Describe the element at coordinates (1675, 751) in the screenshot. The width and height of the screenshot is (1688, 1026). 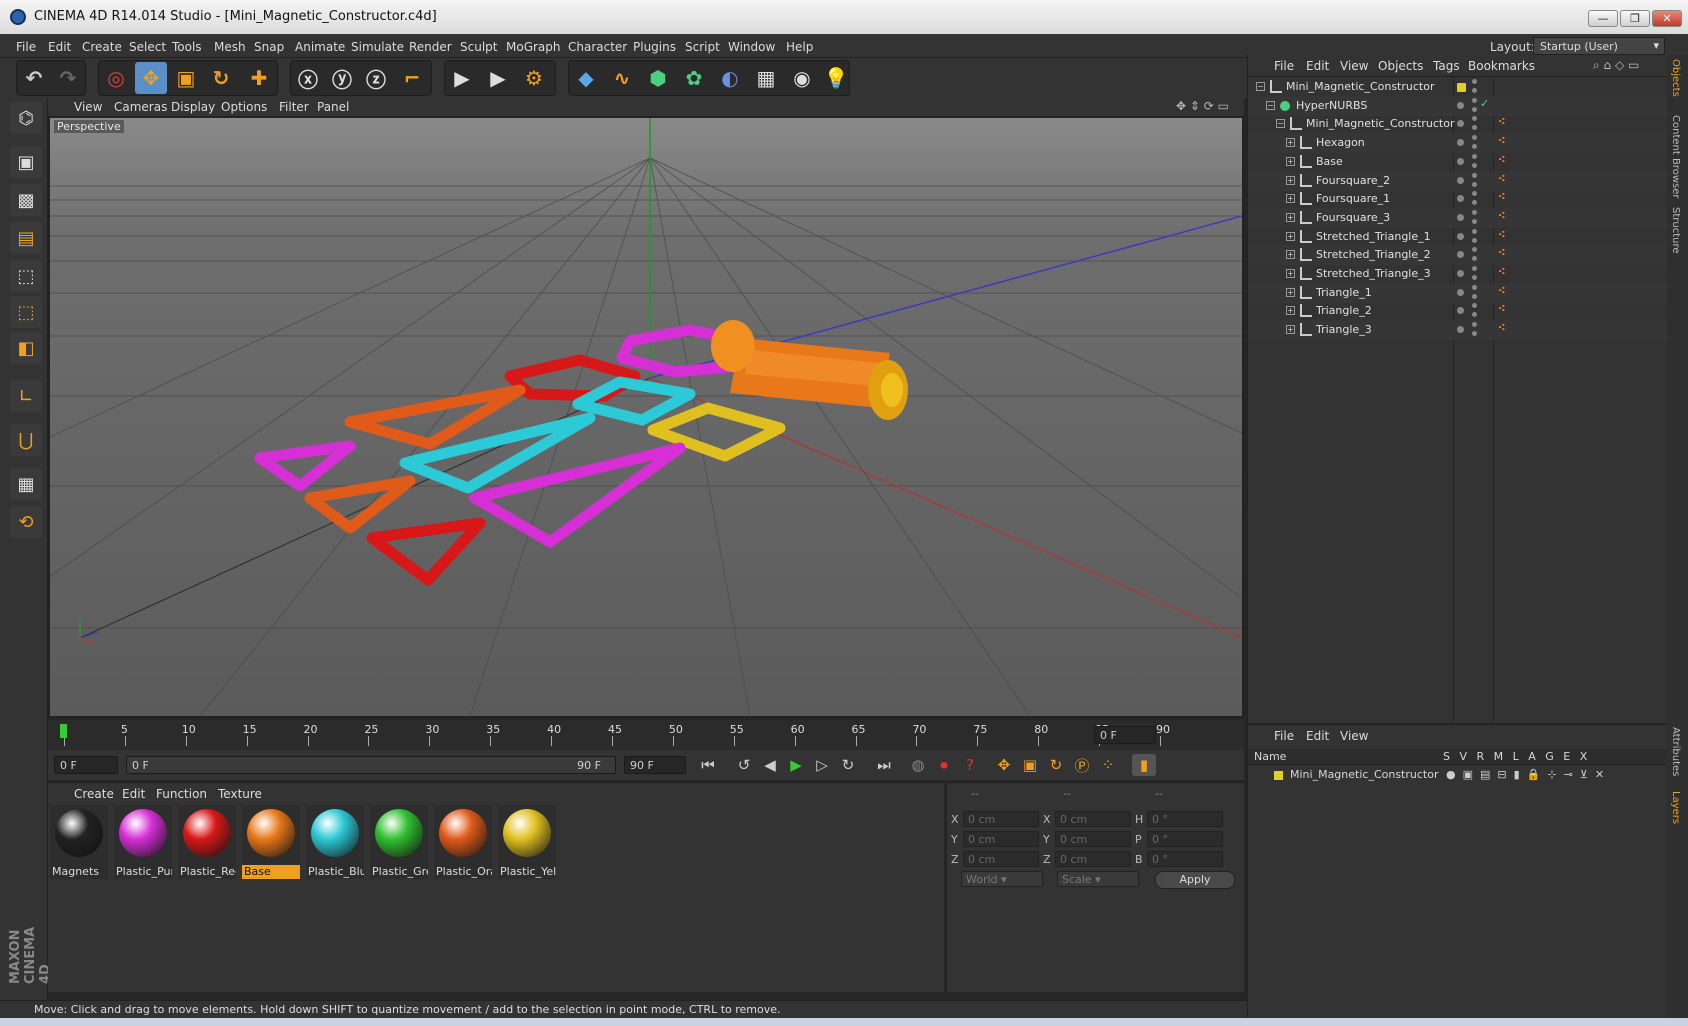
I see `tab-attributes: Attributes` at that location.